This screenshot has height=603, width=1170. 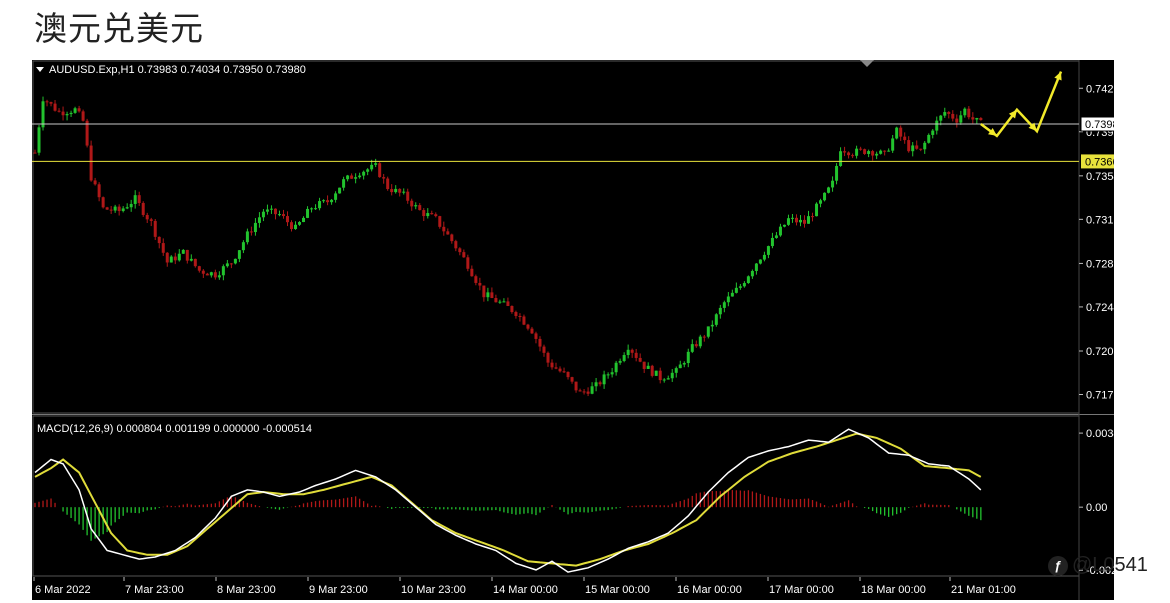 What do you see at coordinates (40, 69) in the screenshot?
I see `dropdown-triangle-icon` at bounding box center [40, 69].